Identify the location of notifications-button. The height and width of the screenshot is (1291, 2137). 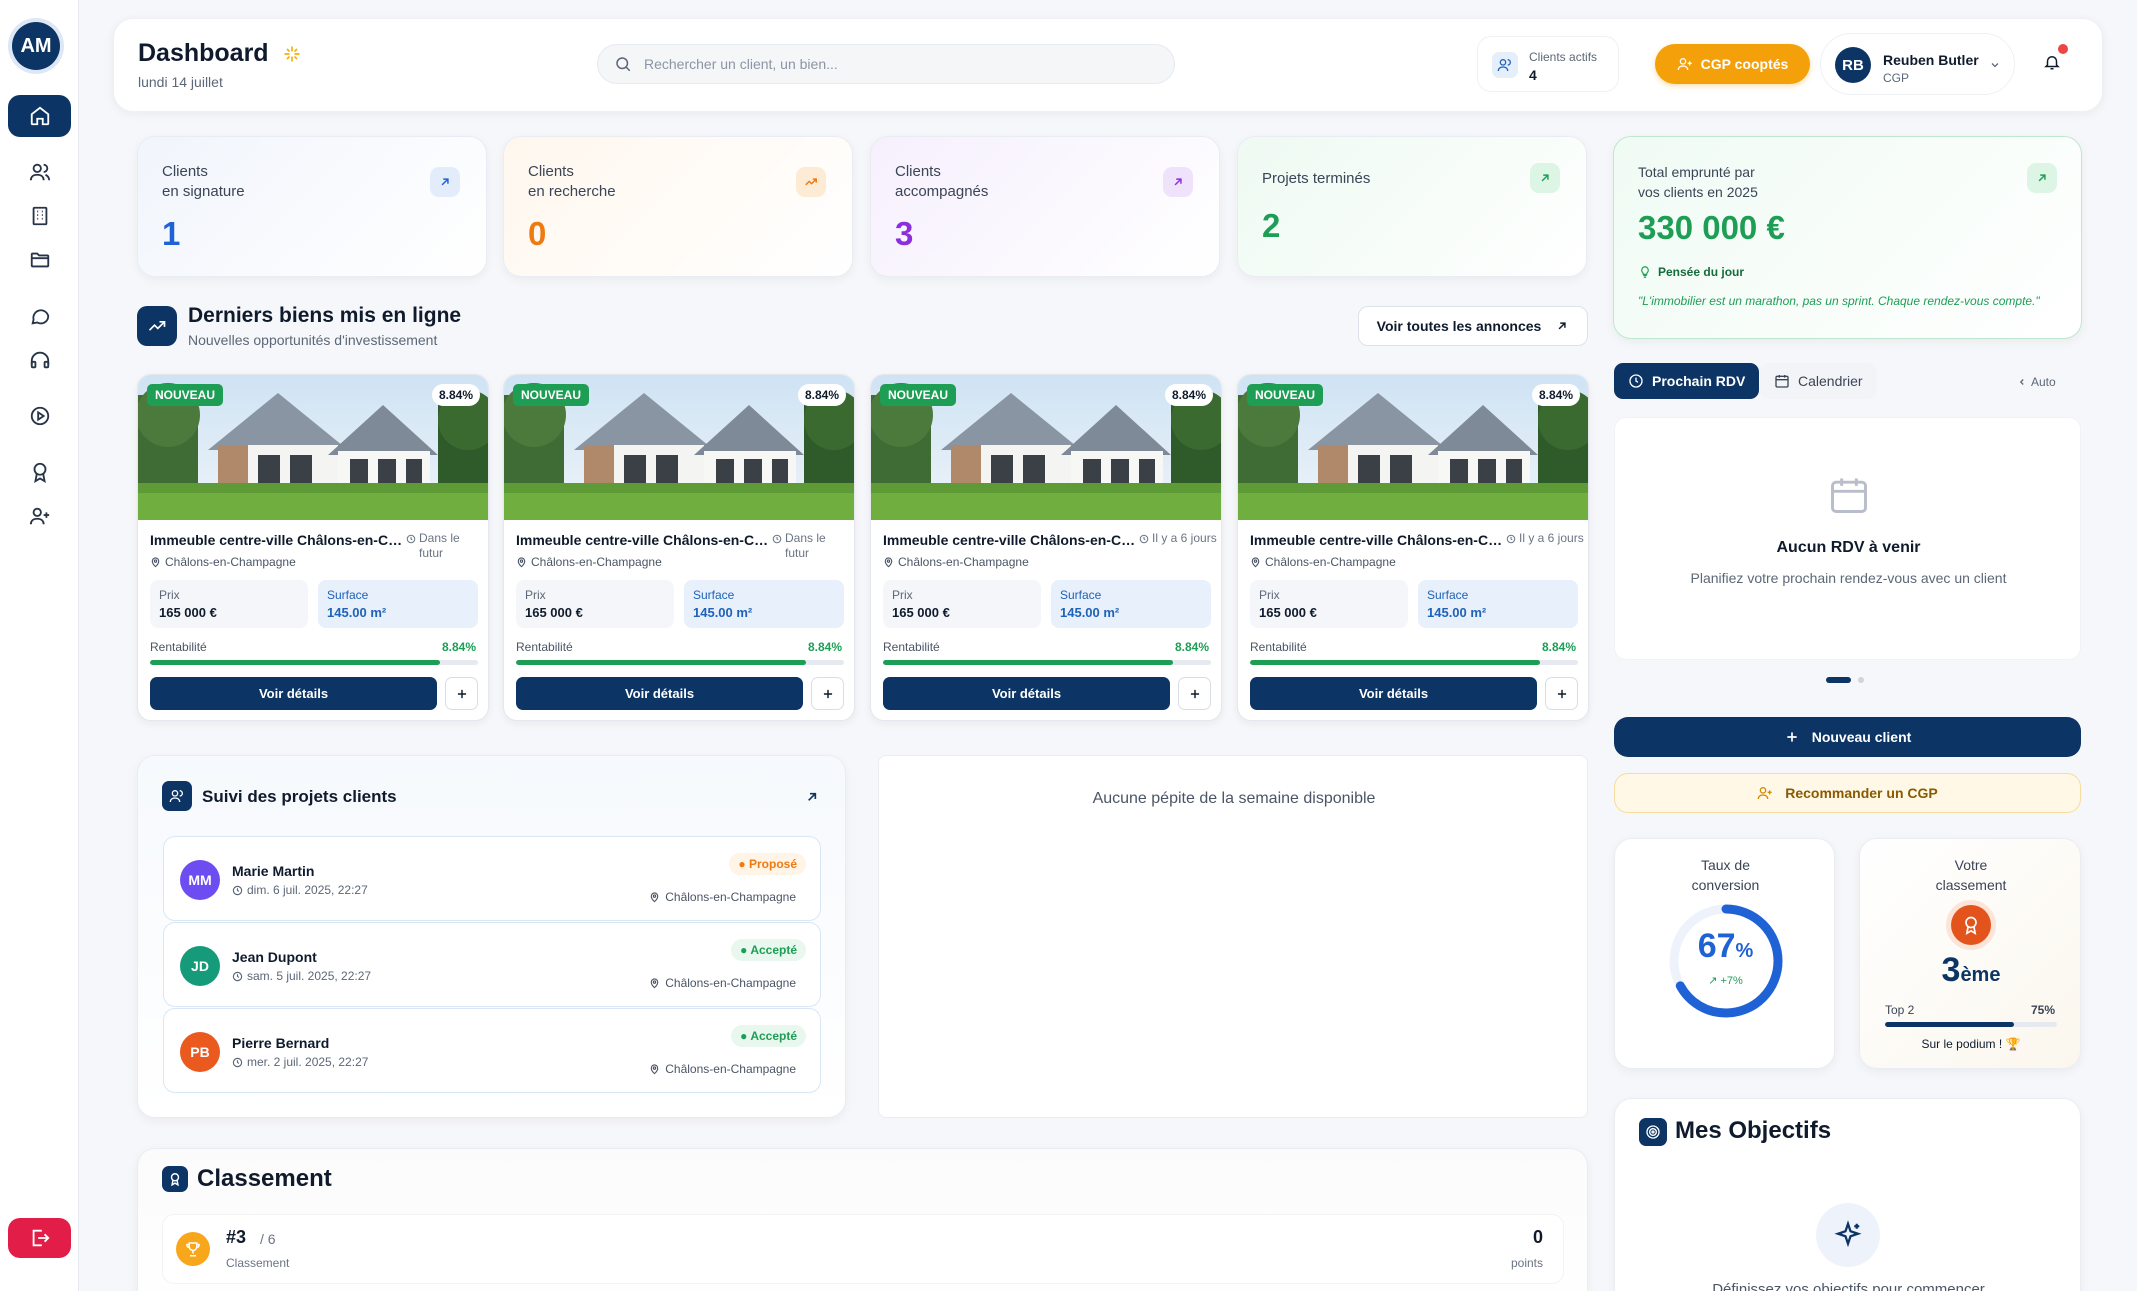
(2055, 57).